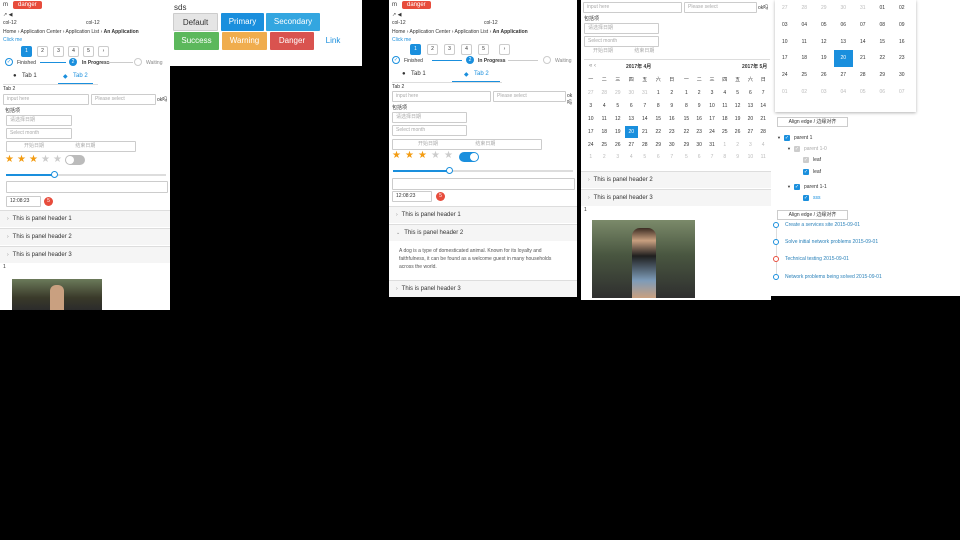 The height and width of the screenshot is (540, 960). What do you see at coordinates (686, 106) in the screenshot?
I see `calendar-day: 8` at bounding box center [686, 106].